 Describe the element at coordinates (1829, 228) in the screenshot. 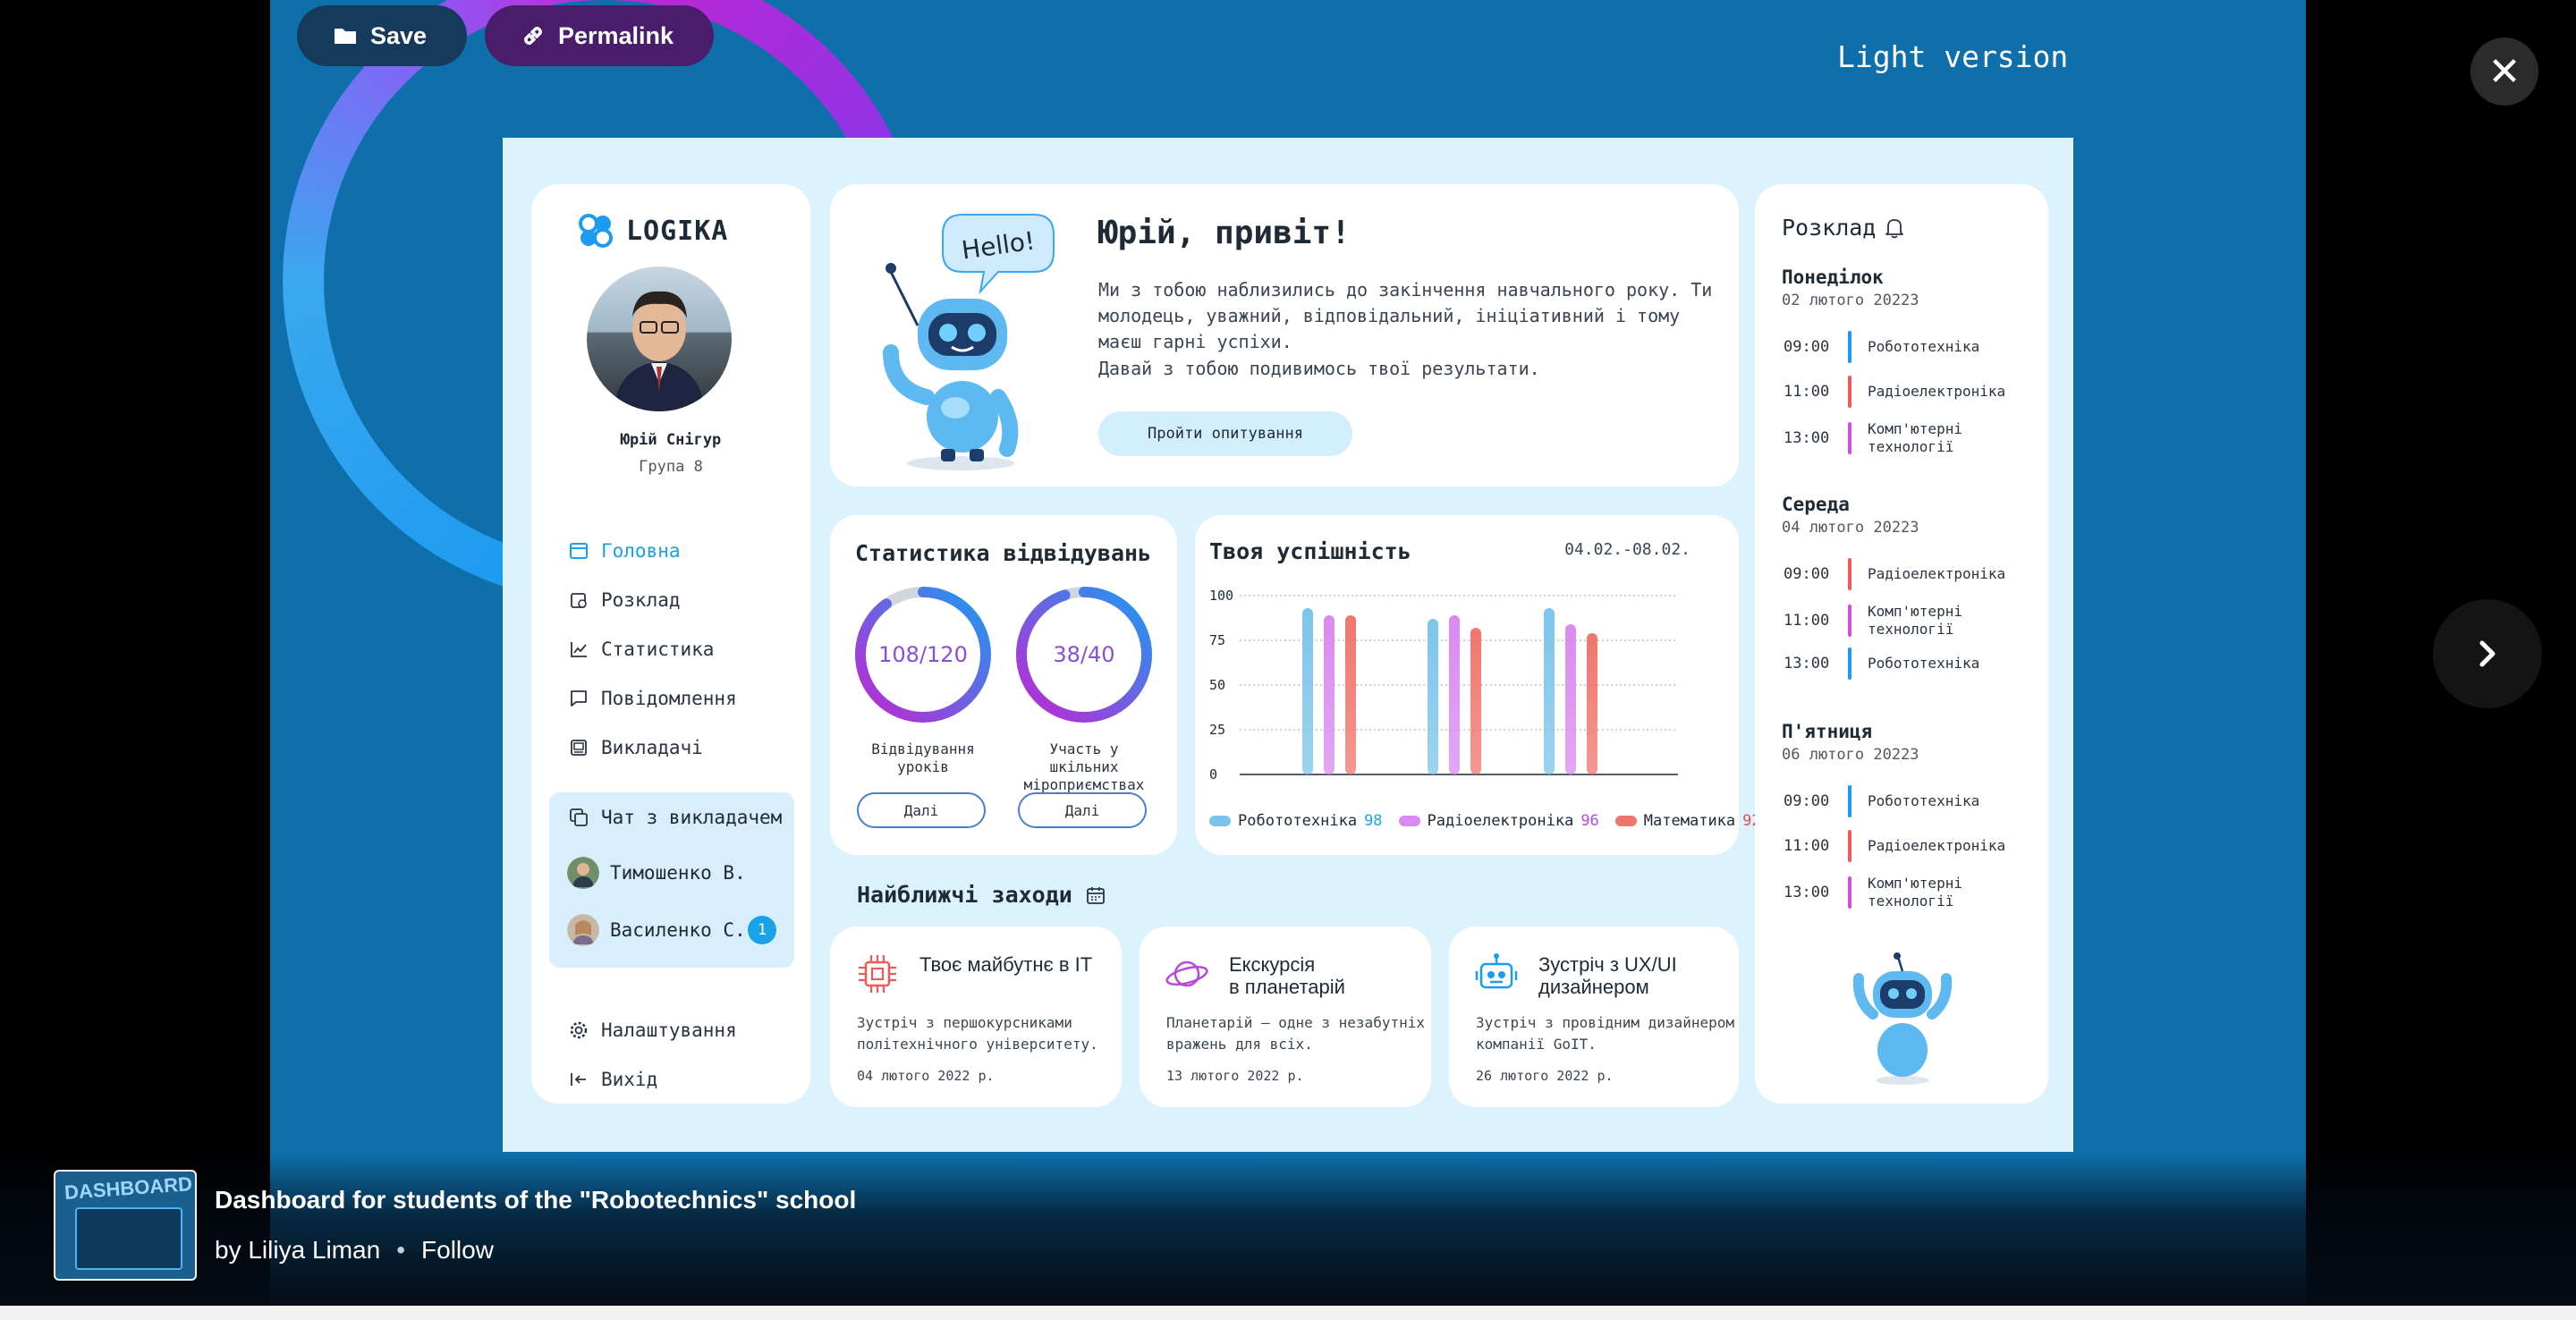

I see `schedule-title-text: Розклад` at that location.